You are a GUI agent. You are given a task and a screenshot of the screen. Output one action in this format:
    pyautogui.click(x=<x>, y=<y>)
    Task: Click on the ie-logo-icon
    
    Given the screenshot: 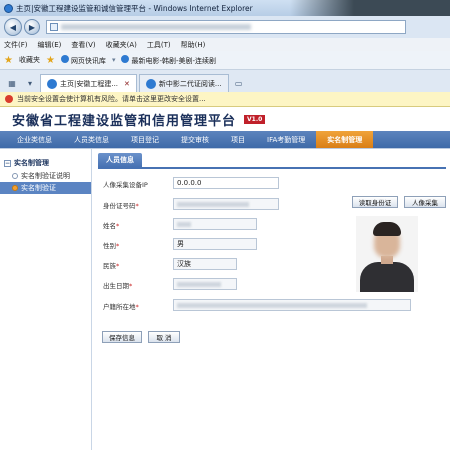 What is the action you would take?
    pyautogui.click(x=8, y=8)
    